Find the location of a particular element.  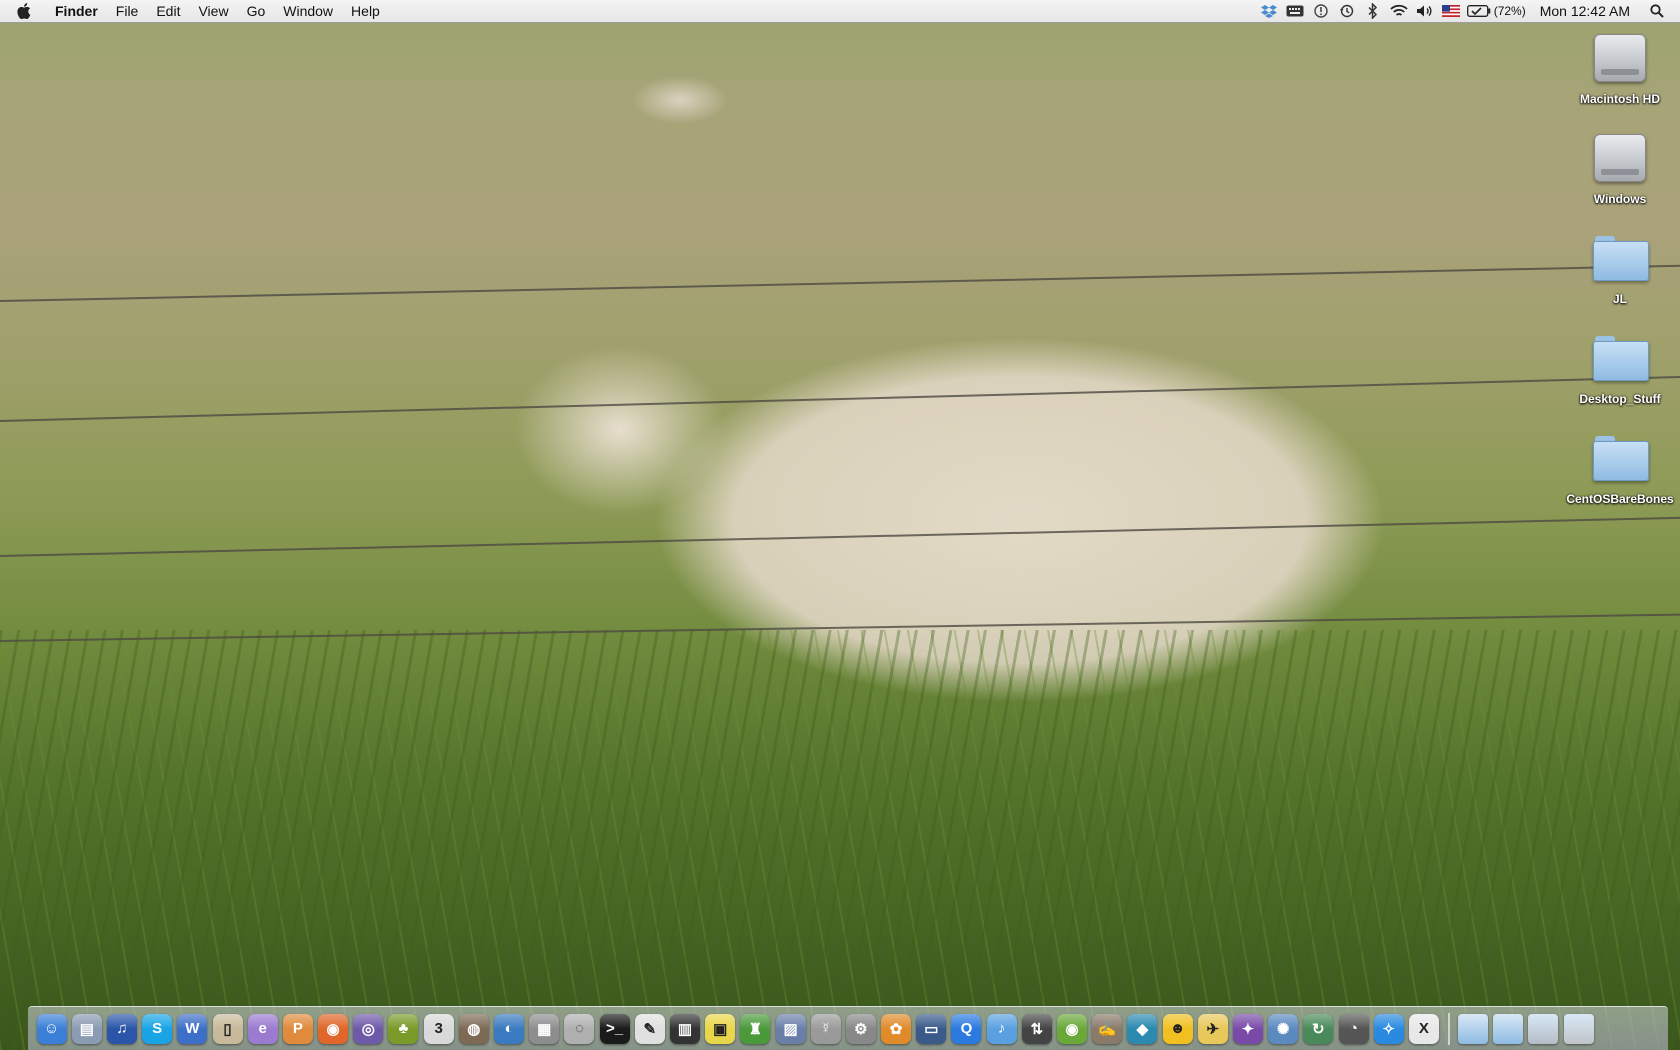

dock-time-machine-icon: ↻ is located at coordinates (1318, 1028).